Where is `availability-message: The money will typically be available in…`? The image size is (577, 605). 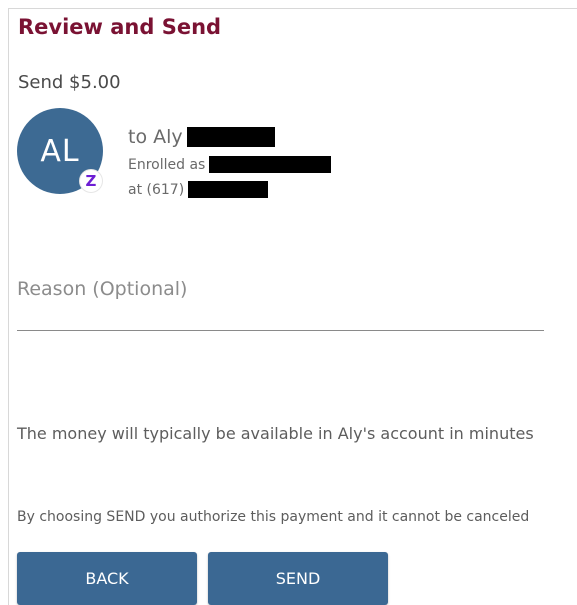 availability-message: The money will typically be available in… is located at coordinates (275, 433).